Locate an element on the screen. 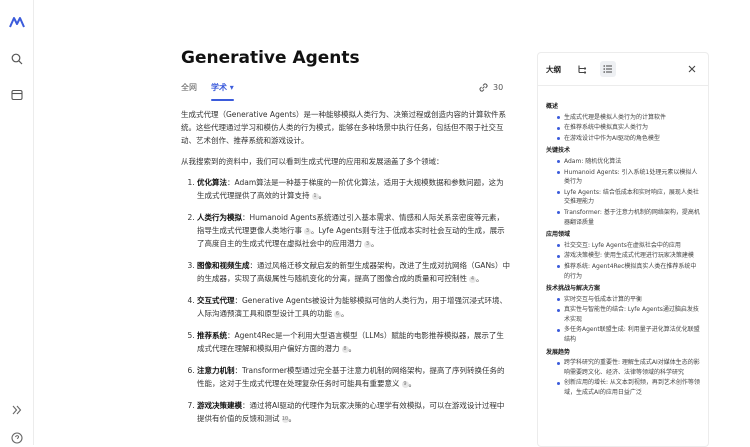 The height and width of the screenshot is (447, 750). outline-item: Adam: 随机优化算法 is located at coordinates (628, 162).